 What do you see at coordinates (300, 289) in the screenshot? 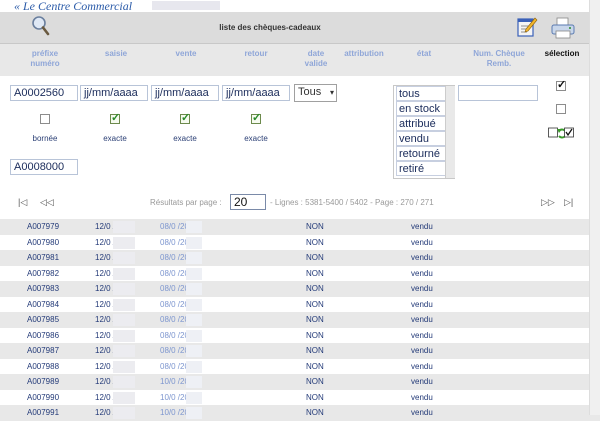
I see `table-row: A007983 12/0 /20 08/0 /200 NON vendu` at bounding box center [300, 289].